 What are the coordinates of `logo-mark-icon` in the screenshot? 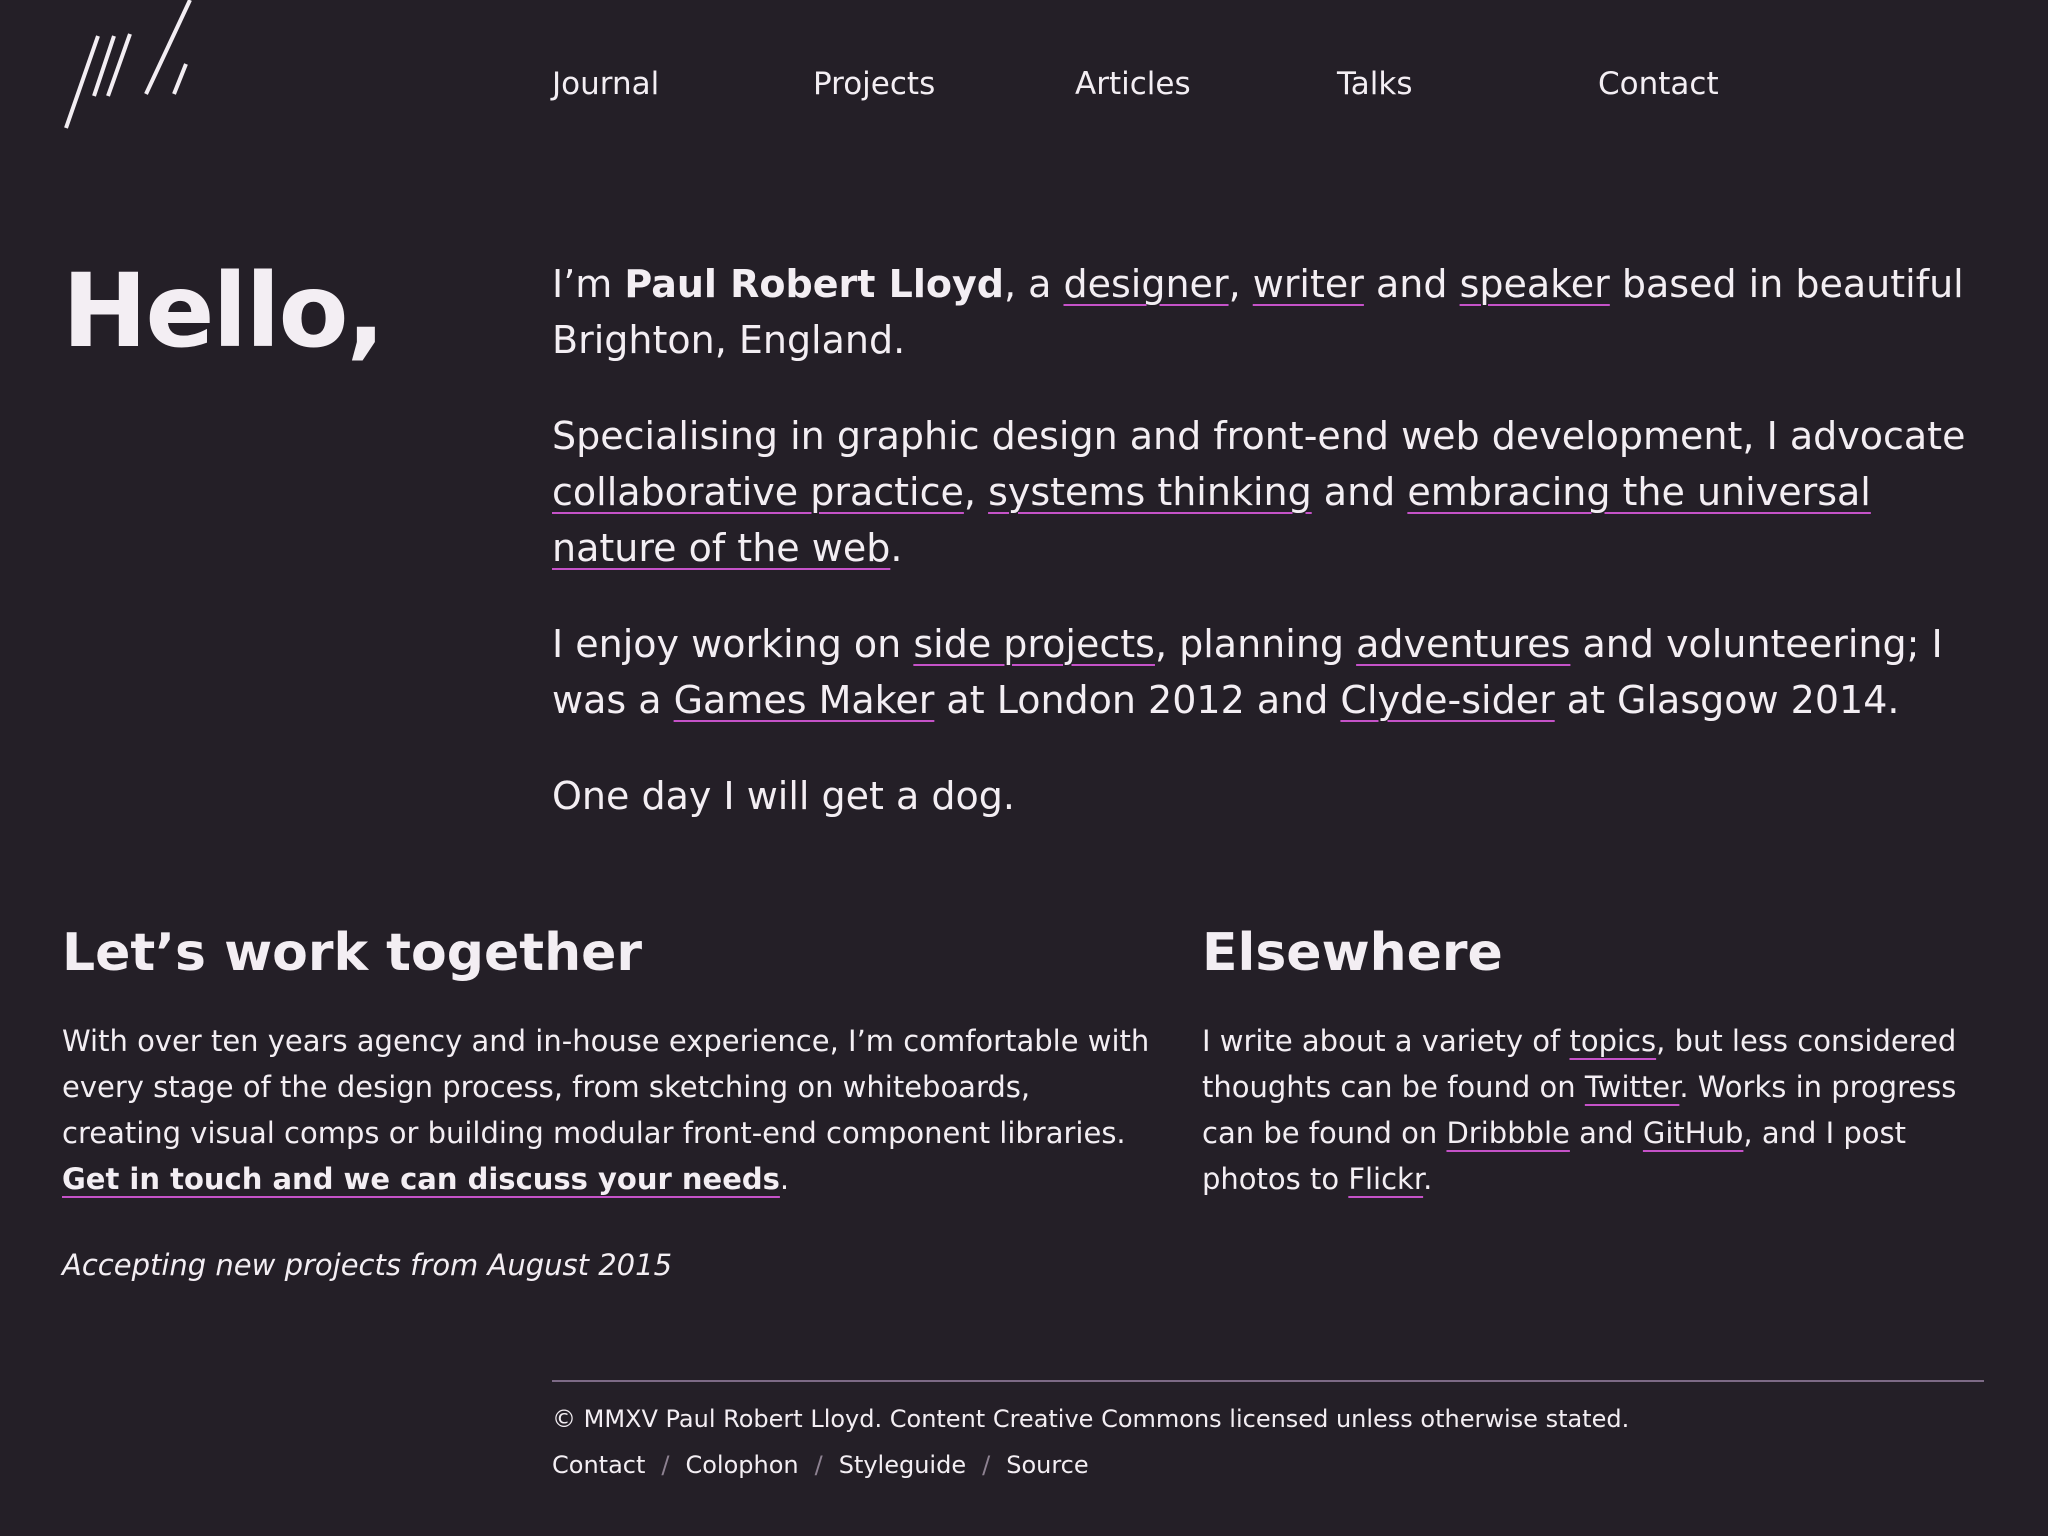 It's located at (128, 64).